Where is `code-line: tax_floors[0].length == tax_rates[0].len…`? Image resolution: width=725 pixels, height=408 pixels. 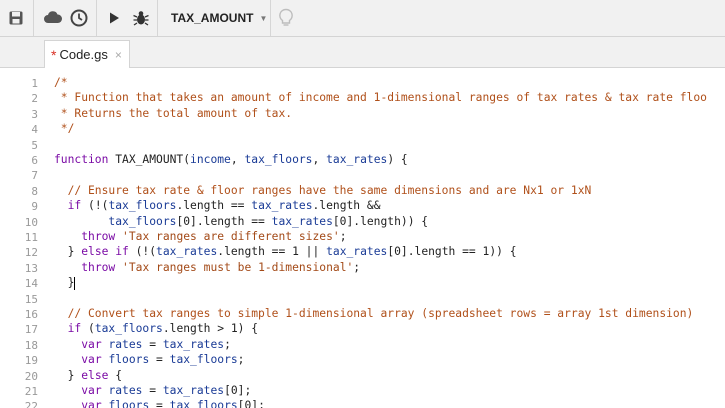 code-line: tax_floors[0].length == tax_rates[0].len… is located at coordinates (241, 221).